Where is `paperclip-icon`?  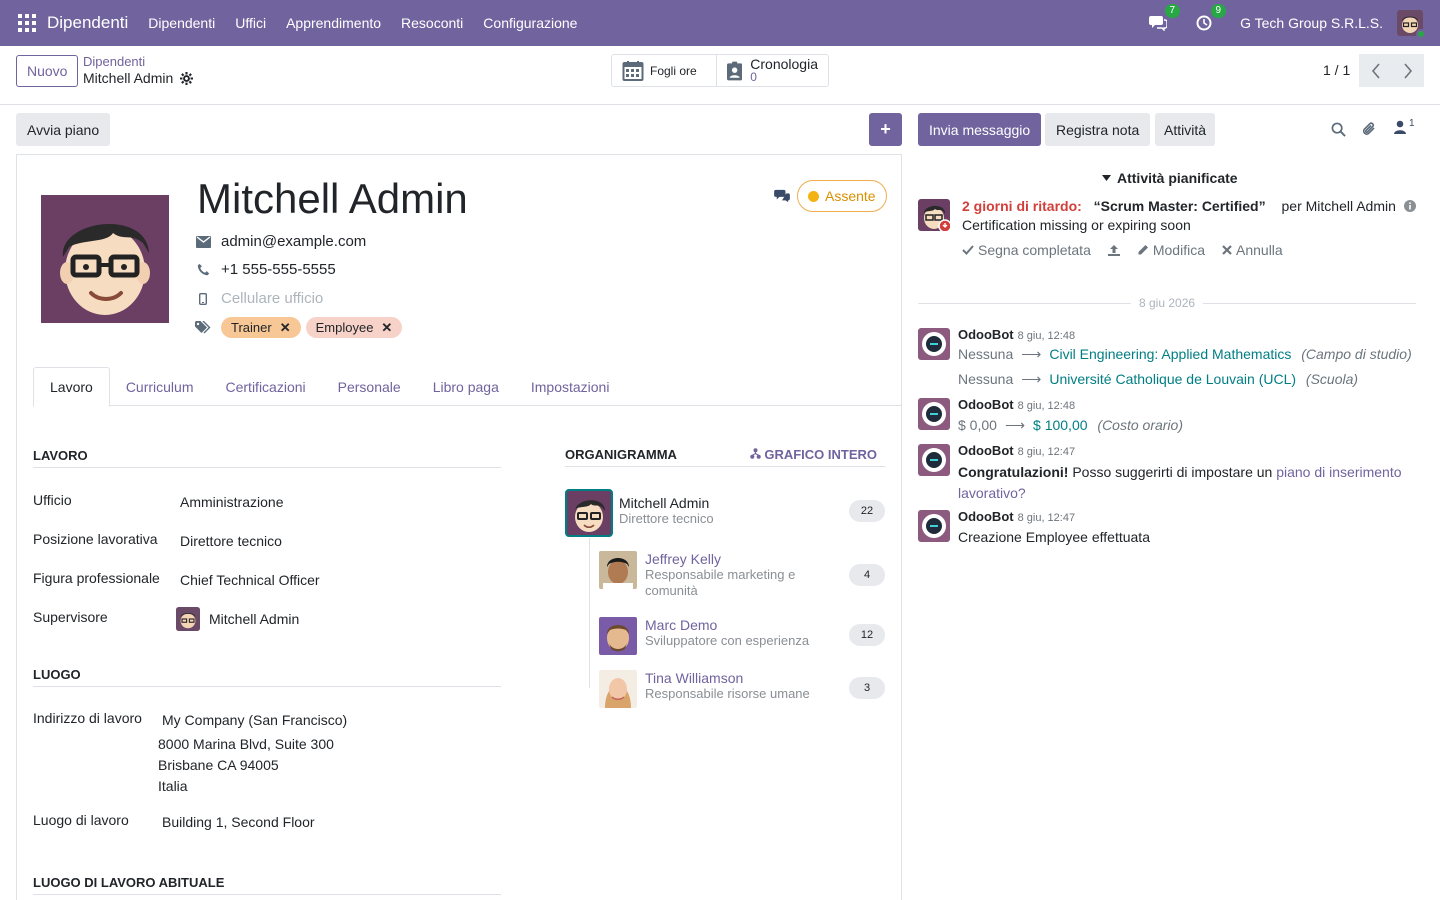 paperclip-icon is located at coordinates (1369, 129).